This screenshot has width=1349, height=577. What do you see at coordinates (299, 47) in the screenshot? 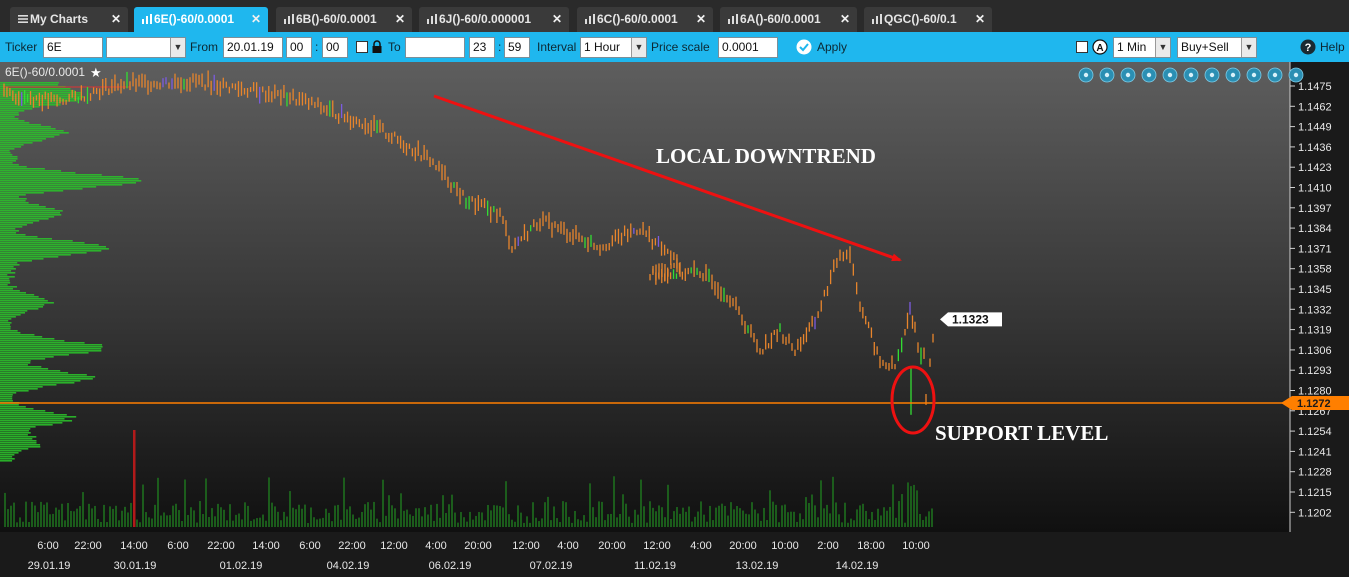
I see `from-hour-input: 00` at bounding box center [299, 47].